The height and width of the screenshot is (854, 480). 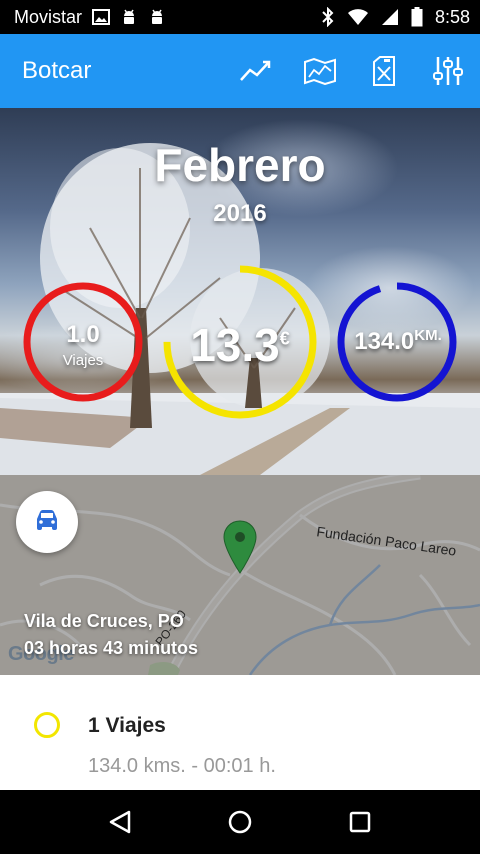 What do you see at coordinates (328, 17) in the screenshot?
I see `bluetooth-icon` at bounding box center [328, 17].